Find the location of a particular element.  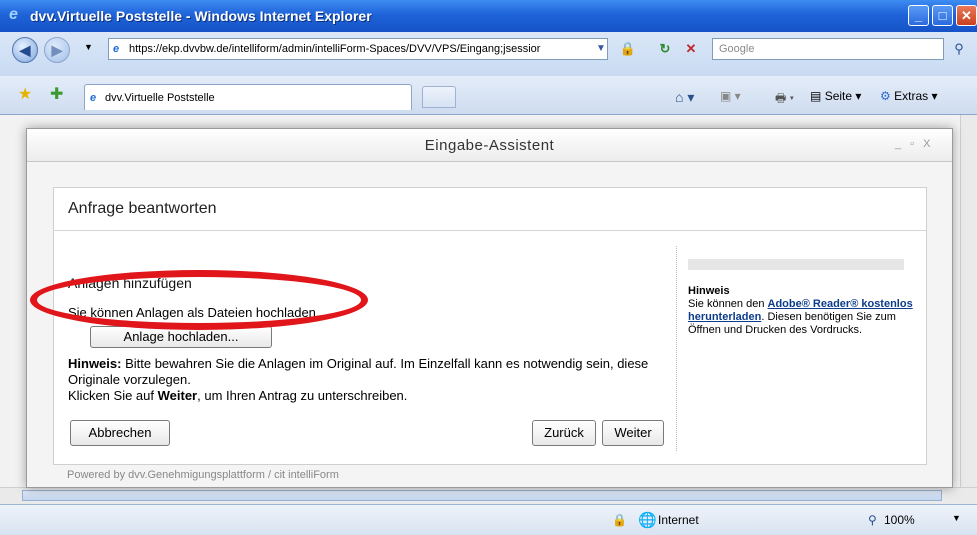

click-instruction-strong: Weiter is located at coordinates (177, 395).